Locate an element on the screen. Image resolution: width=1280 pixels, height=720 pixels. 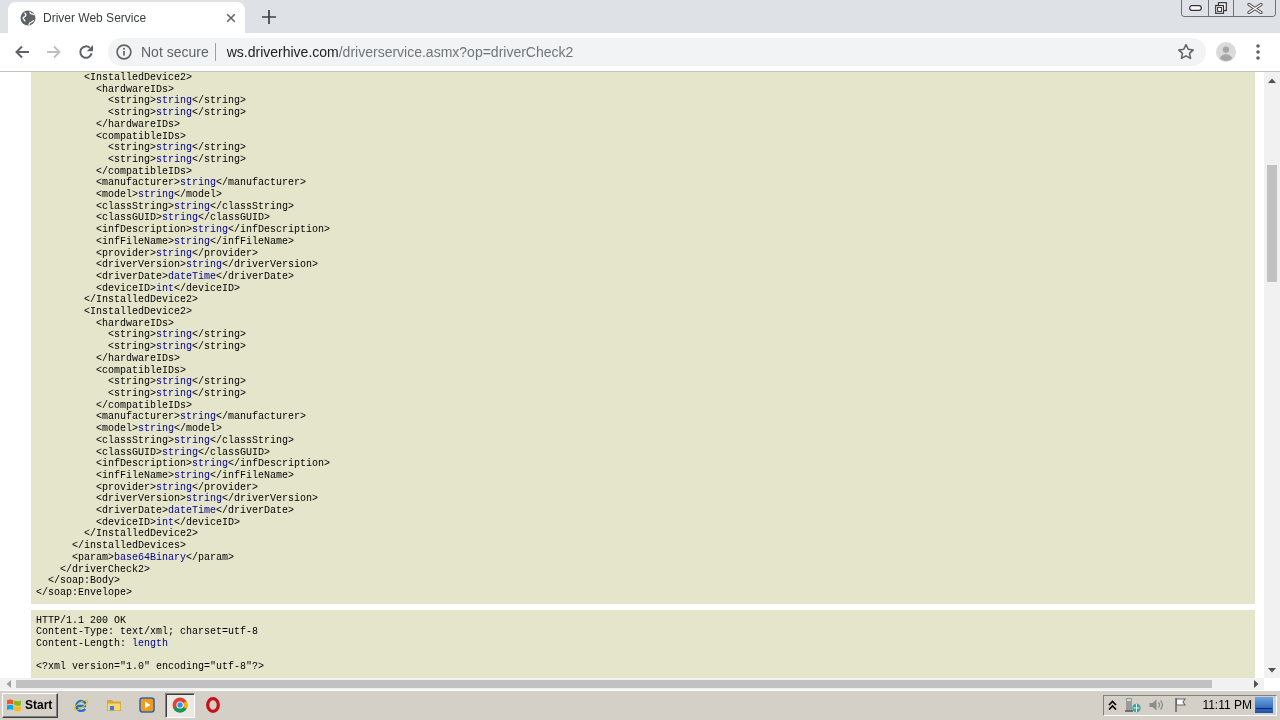
address-bar: Not secure ws.driverhive.com/driverservice.asmx?op=driverCheck2 is located at coordinates (657, 52).